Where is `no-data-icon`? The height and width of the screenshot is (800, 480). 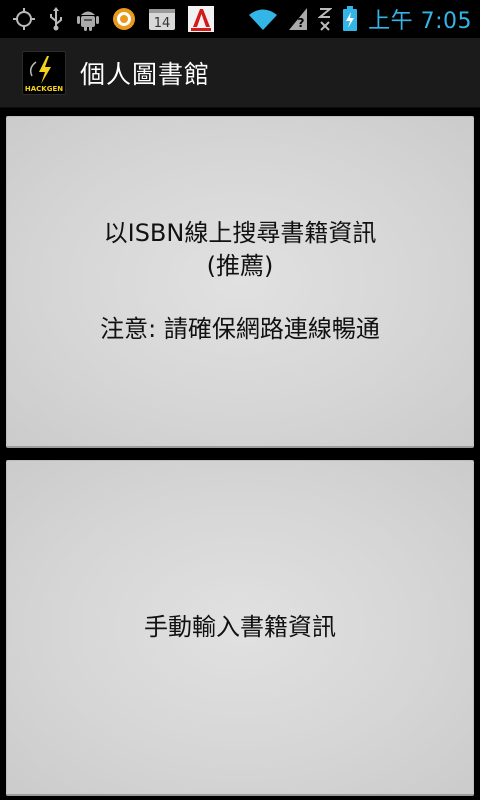 no-data-icon is located at coordinates (325, 19).